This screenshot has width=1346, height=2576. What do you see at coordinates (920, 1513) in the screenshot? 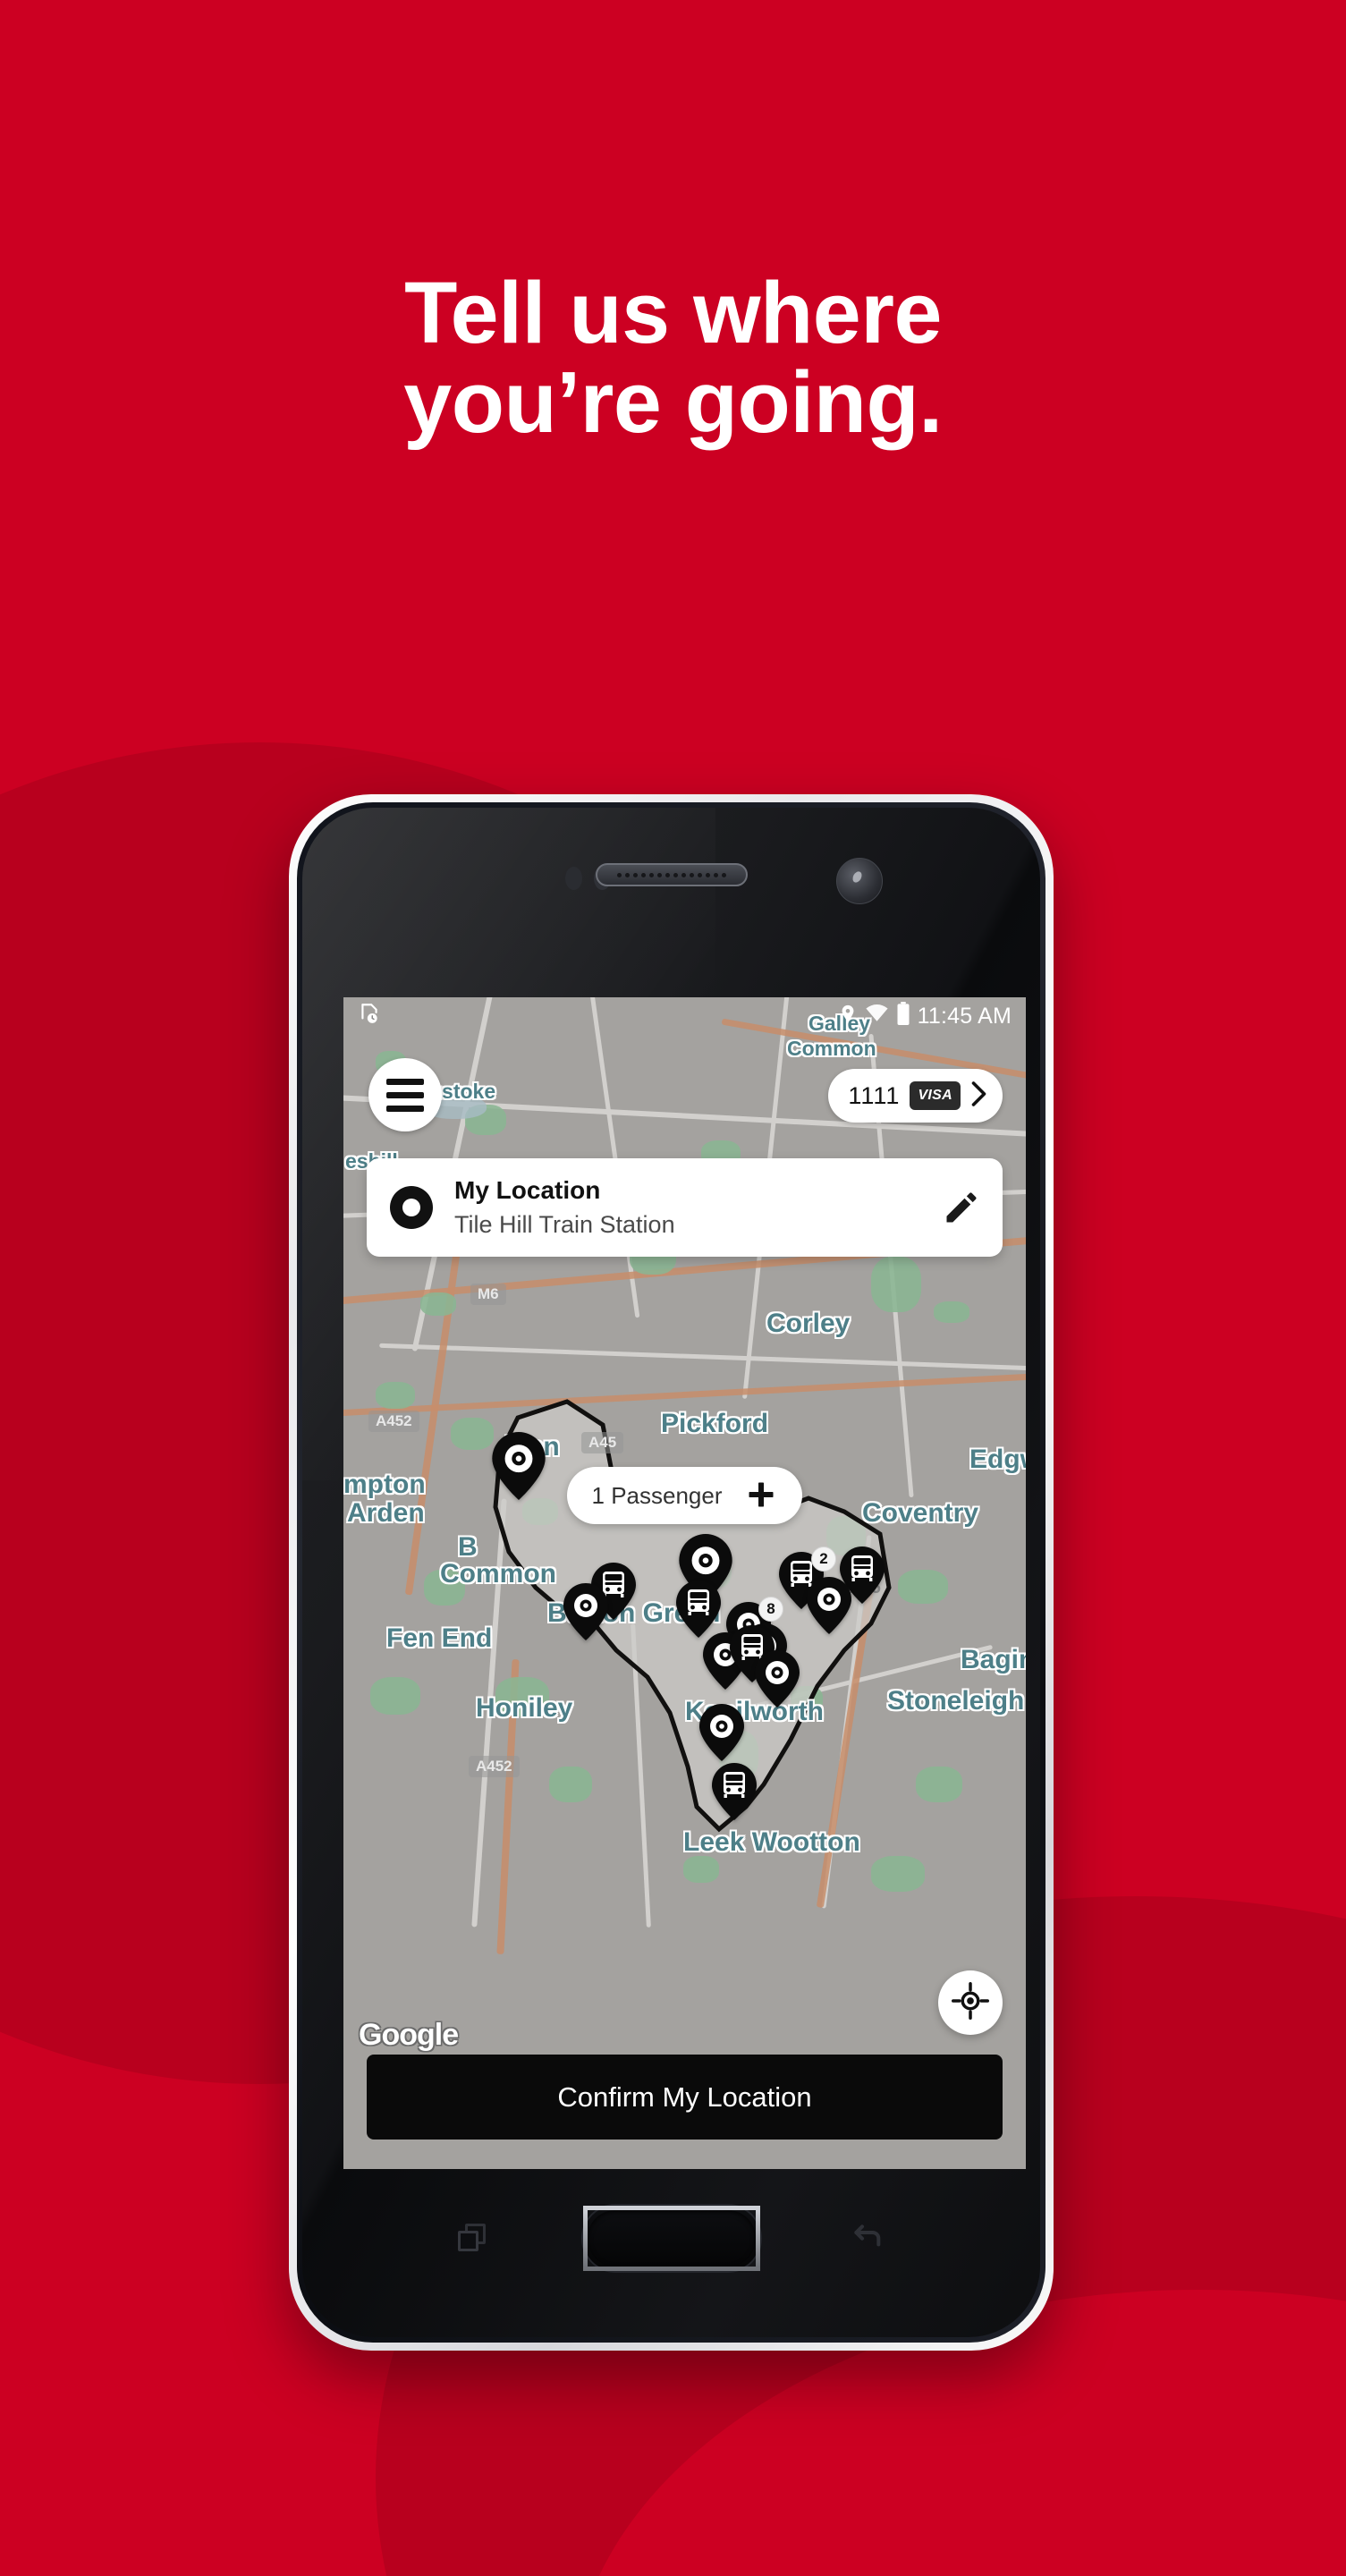
I see `map-label: Coventry` at bounding box center [920, 1513].